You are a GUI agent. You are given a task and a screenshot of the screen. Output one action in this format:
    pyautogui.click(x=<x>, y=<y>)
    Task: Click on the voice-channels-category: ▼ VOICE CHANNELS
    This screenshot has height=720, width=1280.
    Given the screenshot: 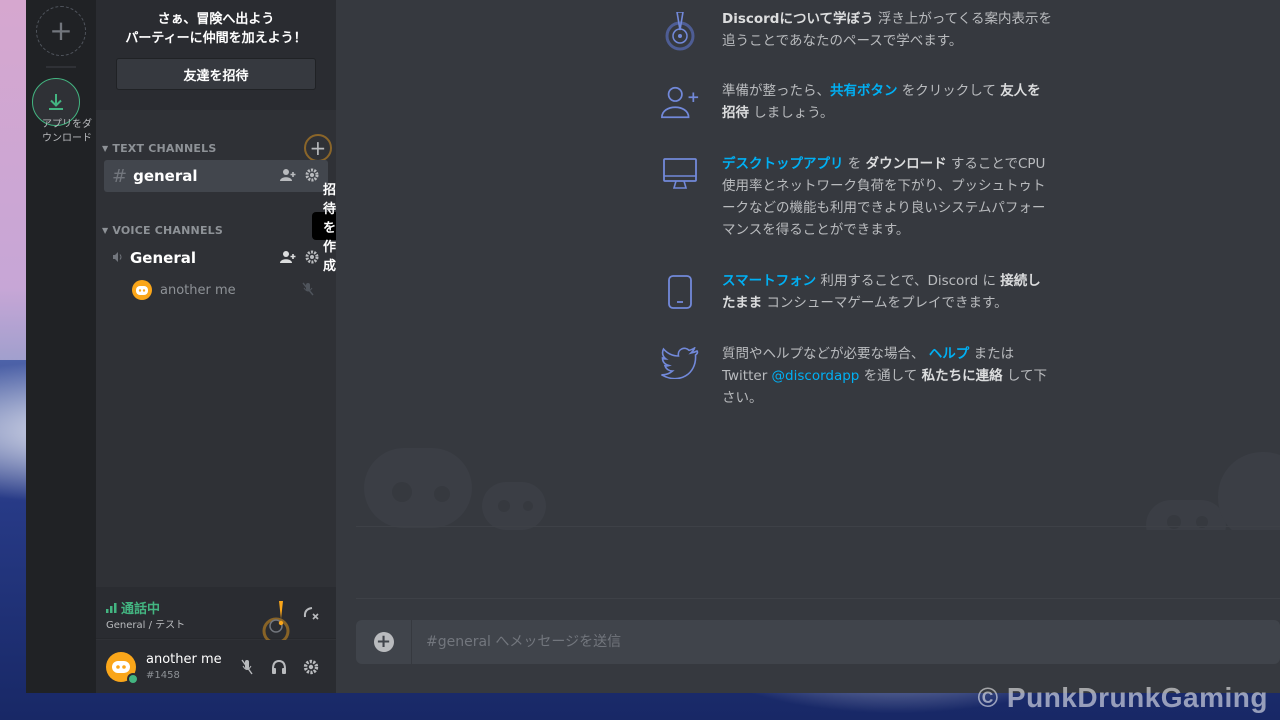 What is the action you would take?
    pyautogui.click(x=216, y=230)
    